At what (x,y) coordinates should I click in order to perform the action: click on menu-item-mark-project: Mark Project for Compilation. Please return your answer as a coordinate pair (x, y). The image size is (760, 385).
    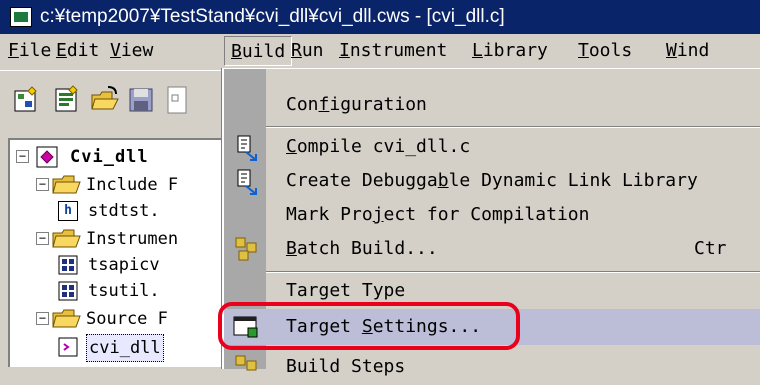
    Looking at the image, I should click on (513, 215).